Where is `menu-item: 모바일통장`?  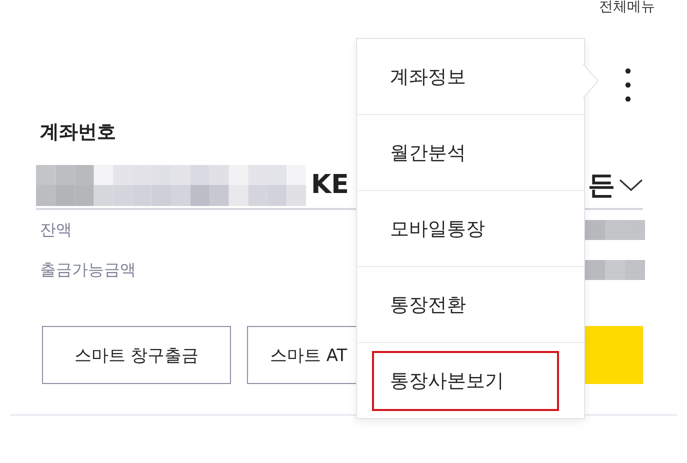 menu-item: 모바일통장 is located at coordinates (465, 228).